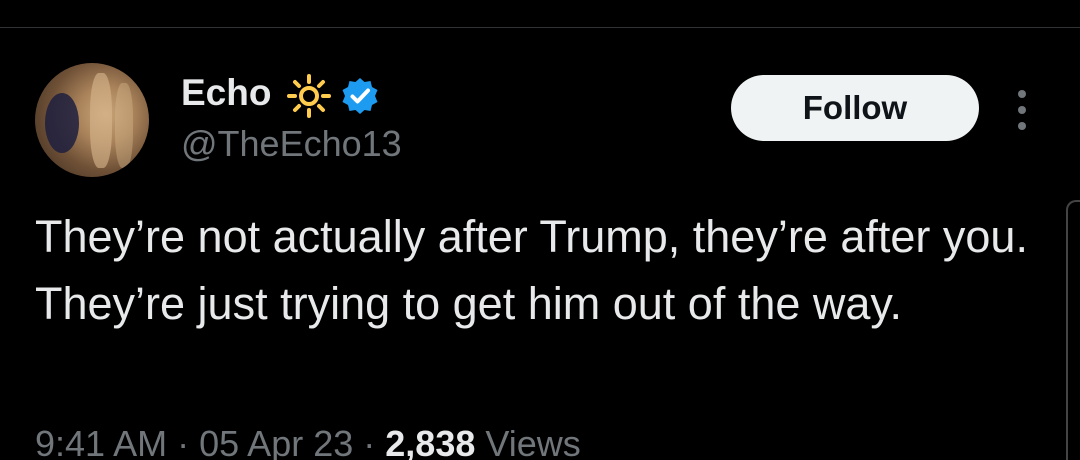  What do you see at coordinates (533, 441) in the screenshot?
I see `views-label: Views` at bounding box center [533, 441].